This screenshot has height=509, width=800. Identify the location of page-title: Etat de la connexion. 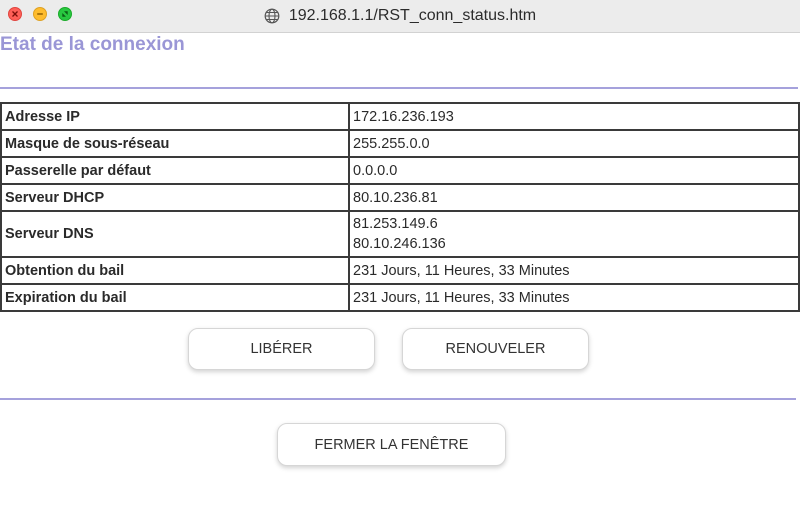
(92, 44).